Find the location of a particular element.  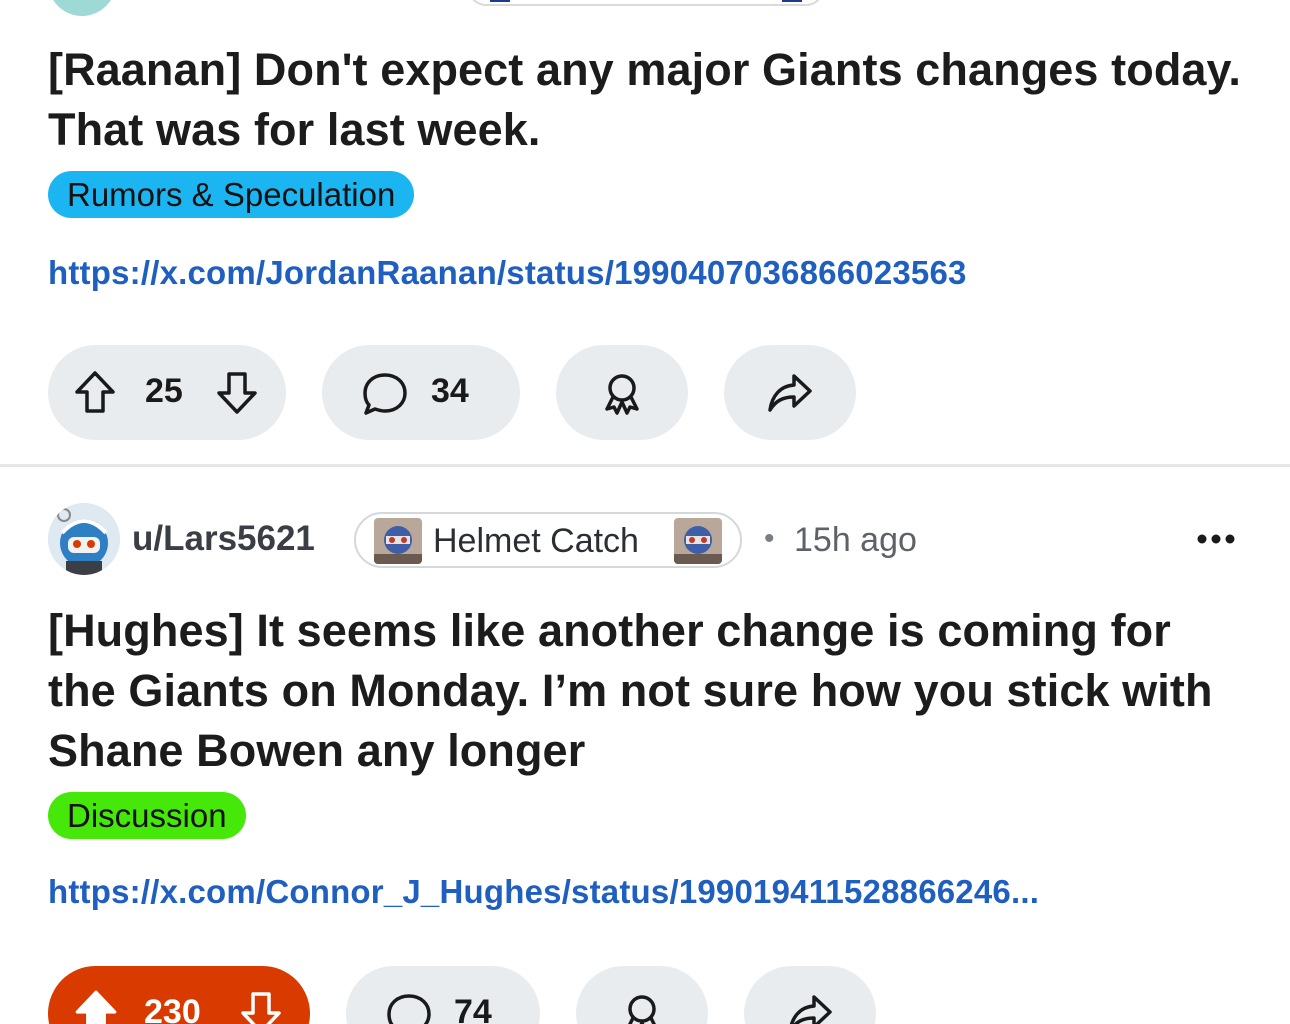

username: u/Lars5621 is located at coordinates (223, 539).